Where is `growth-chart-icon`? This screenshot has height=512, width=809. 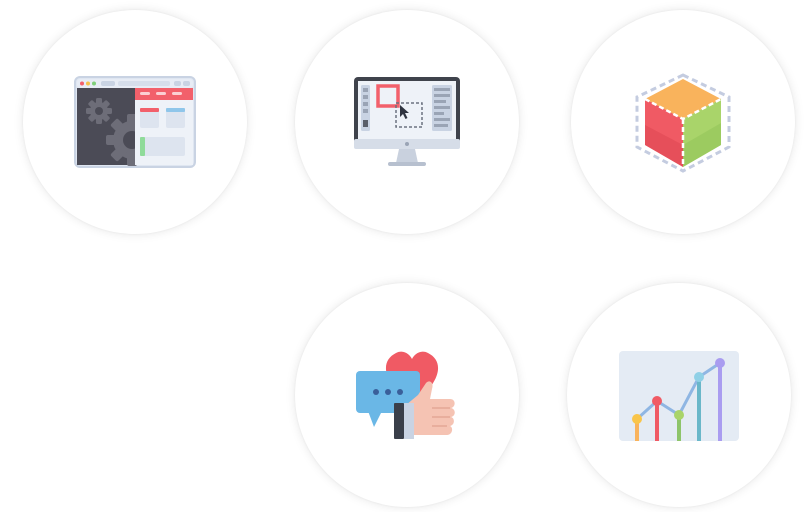
growth-chart-icon is located at coordinates (679, 396).